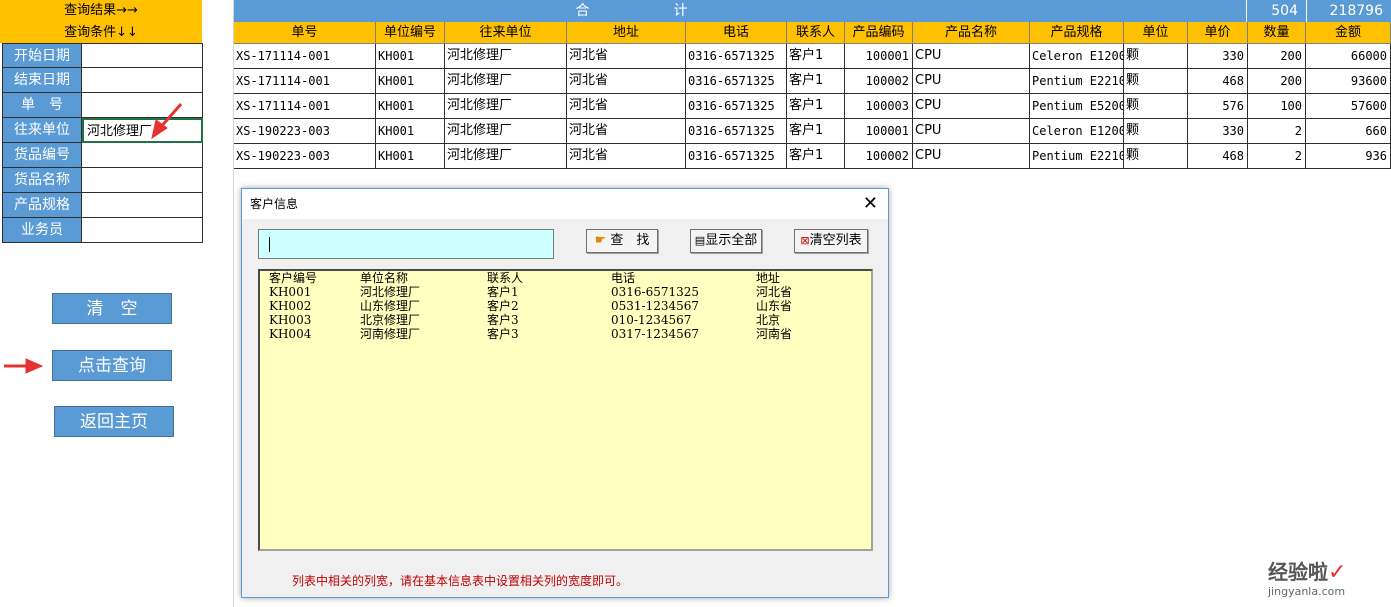 The height and width of the screenshot is (607, 1391). I want to click on width-note: 列表中相关的列宽，请在基本信息表中设置相关列的宽度即可。, so click(460, 581).